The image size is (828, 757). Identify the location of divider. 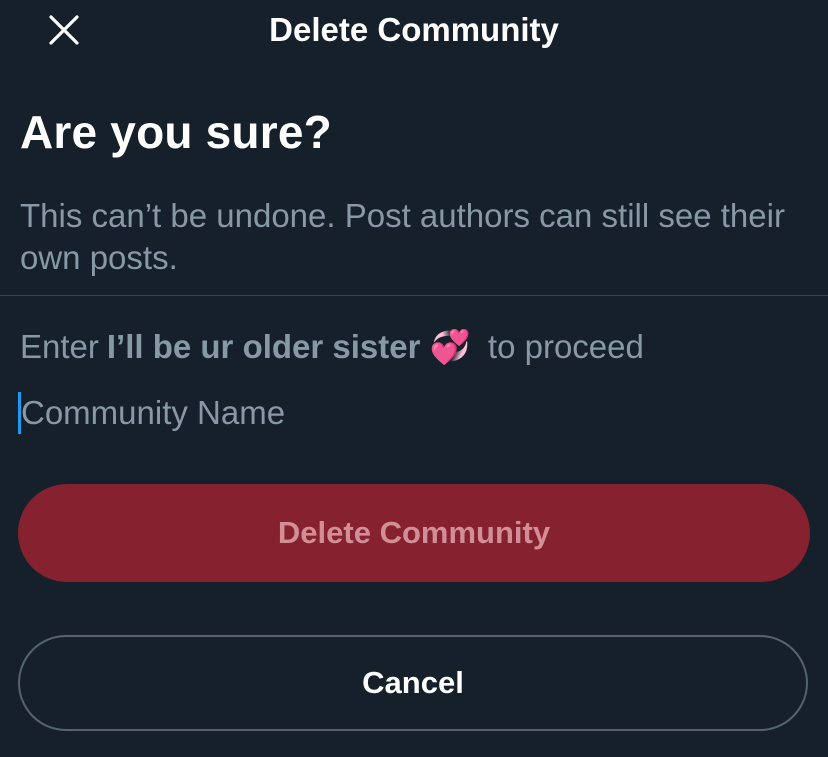
(414, 295).